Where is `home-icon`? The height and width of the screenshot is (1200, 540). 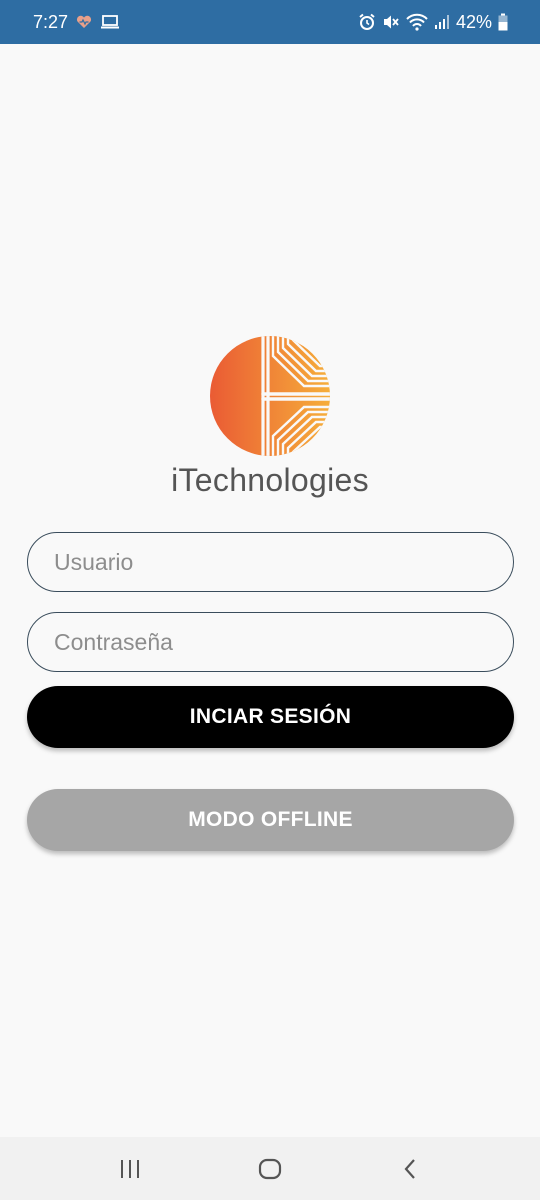 home-icon is located at coordinates (270, 1169).